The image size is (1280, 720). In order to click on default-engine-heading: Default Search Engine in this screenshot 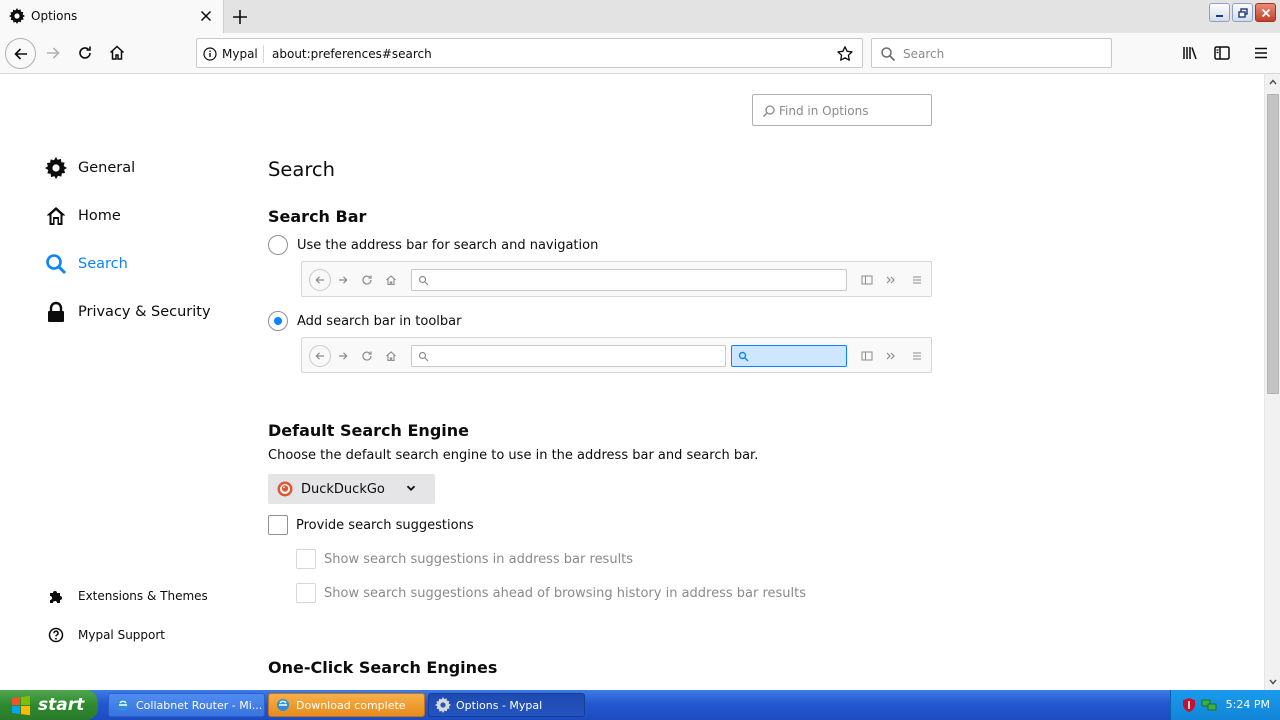, I will do `click(368, 430)`.